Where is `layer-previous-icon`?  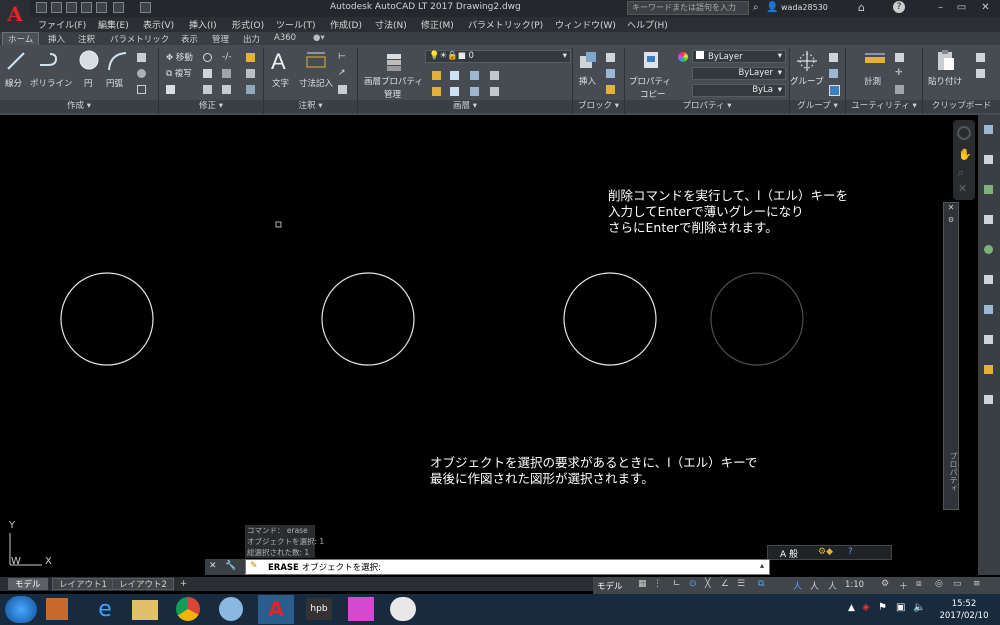
layer-previous-icon is located at coordinates (454, 91).